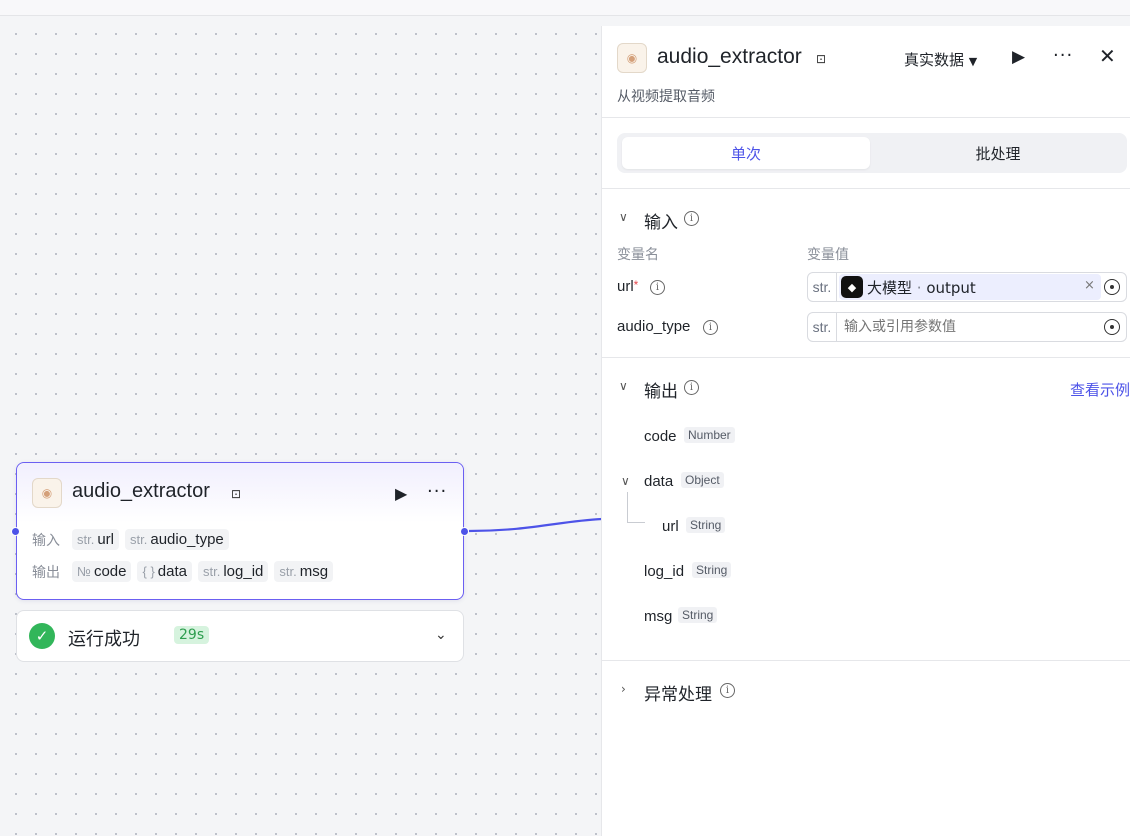 The width and height of the screenshot is (1130, 836). What do you see at coordinates (638, 255) in the screenshot?
I see `column-header-name: 变量名` at bounding box center [638, 255].